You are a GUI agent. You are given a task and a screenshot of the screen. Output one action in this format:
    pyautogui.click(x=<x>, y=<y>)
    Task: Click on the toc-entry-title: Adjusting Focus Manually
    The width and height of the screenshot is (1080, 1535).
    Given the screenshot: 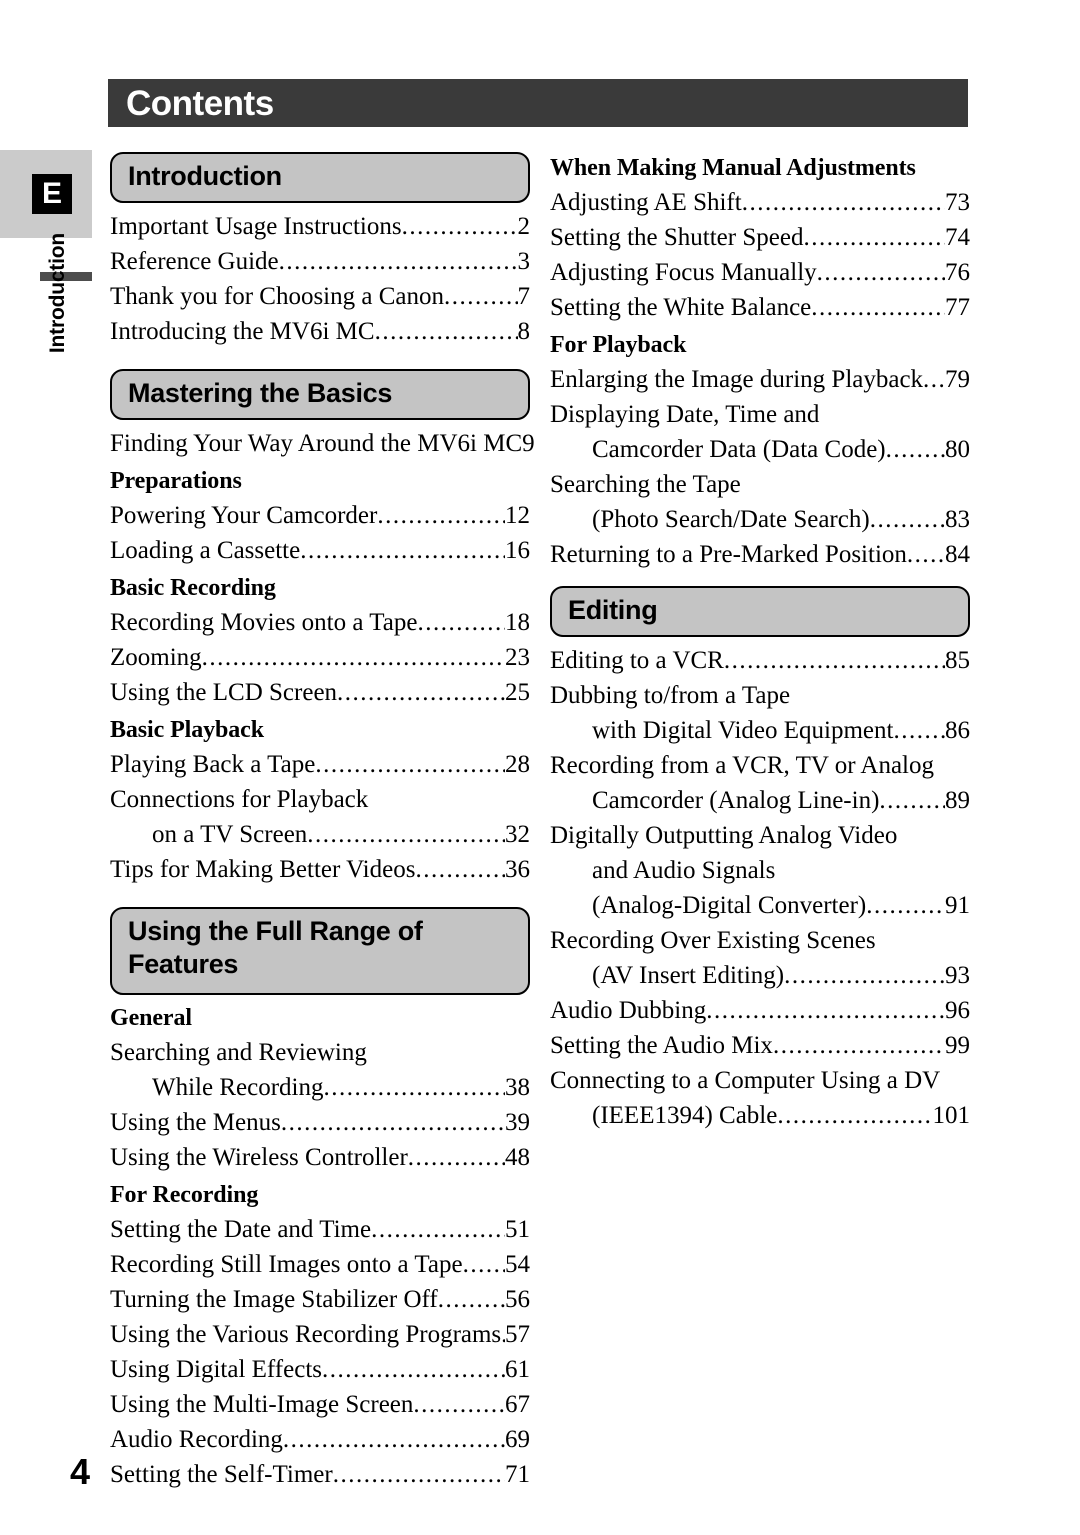 What is the action you would take?
    pyautogui.click(x=683, y=272)
    